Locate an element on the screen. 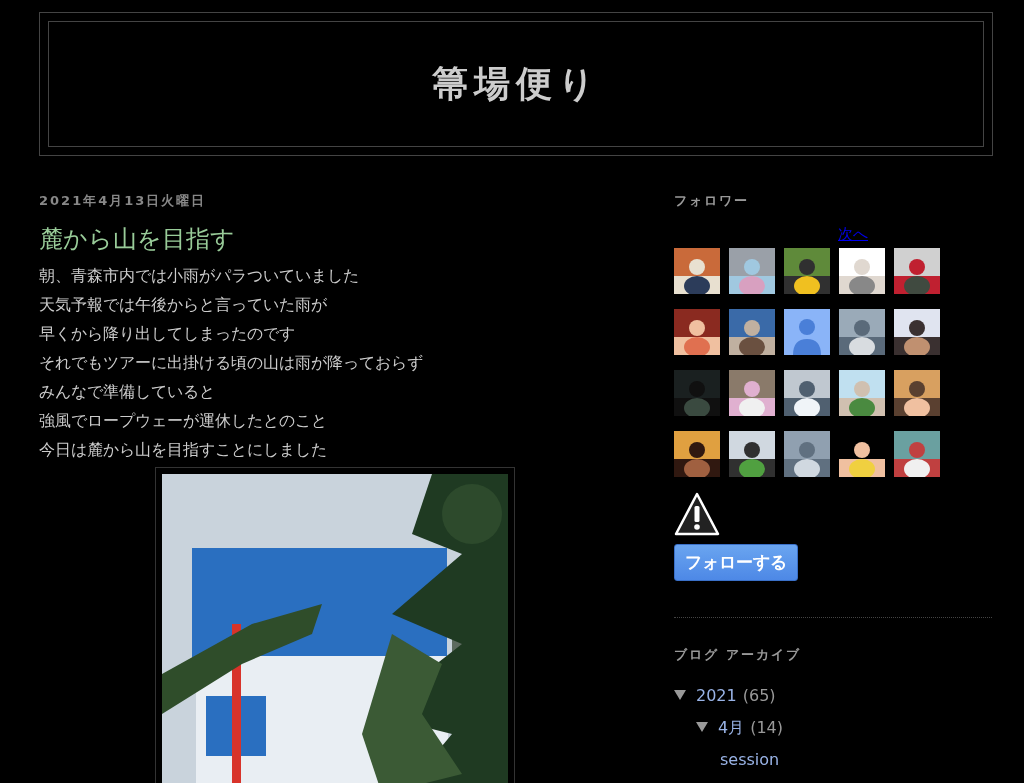  post-count: (14) is located at coordinates (767, 728).